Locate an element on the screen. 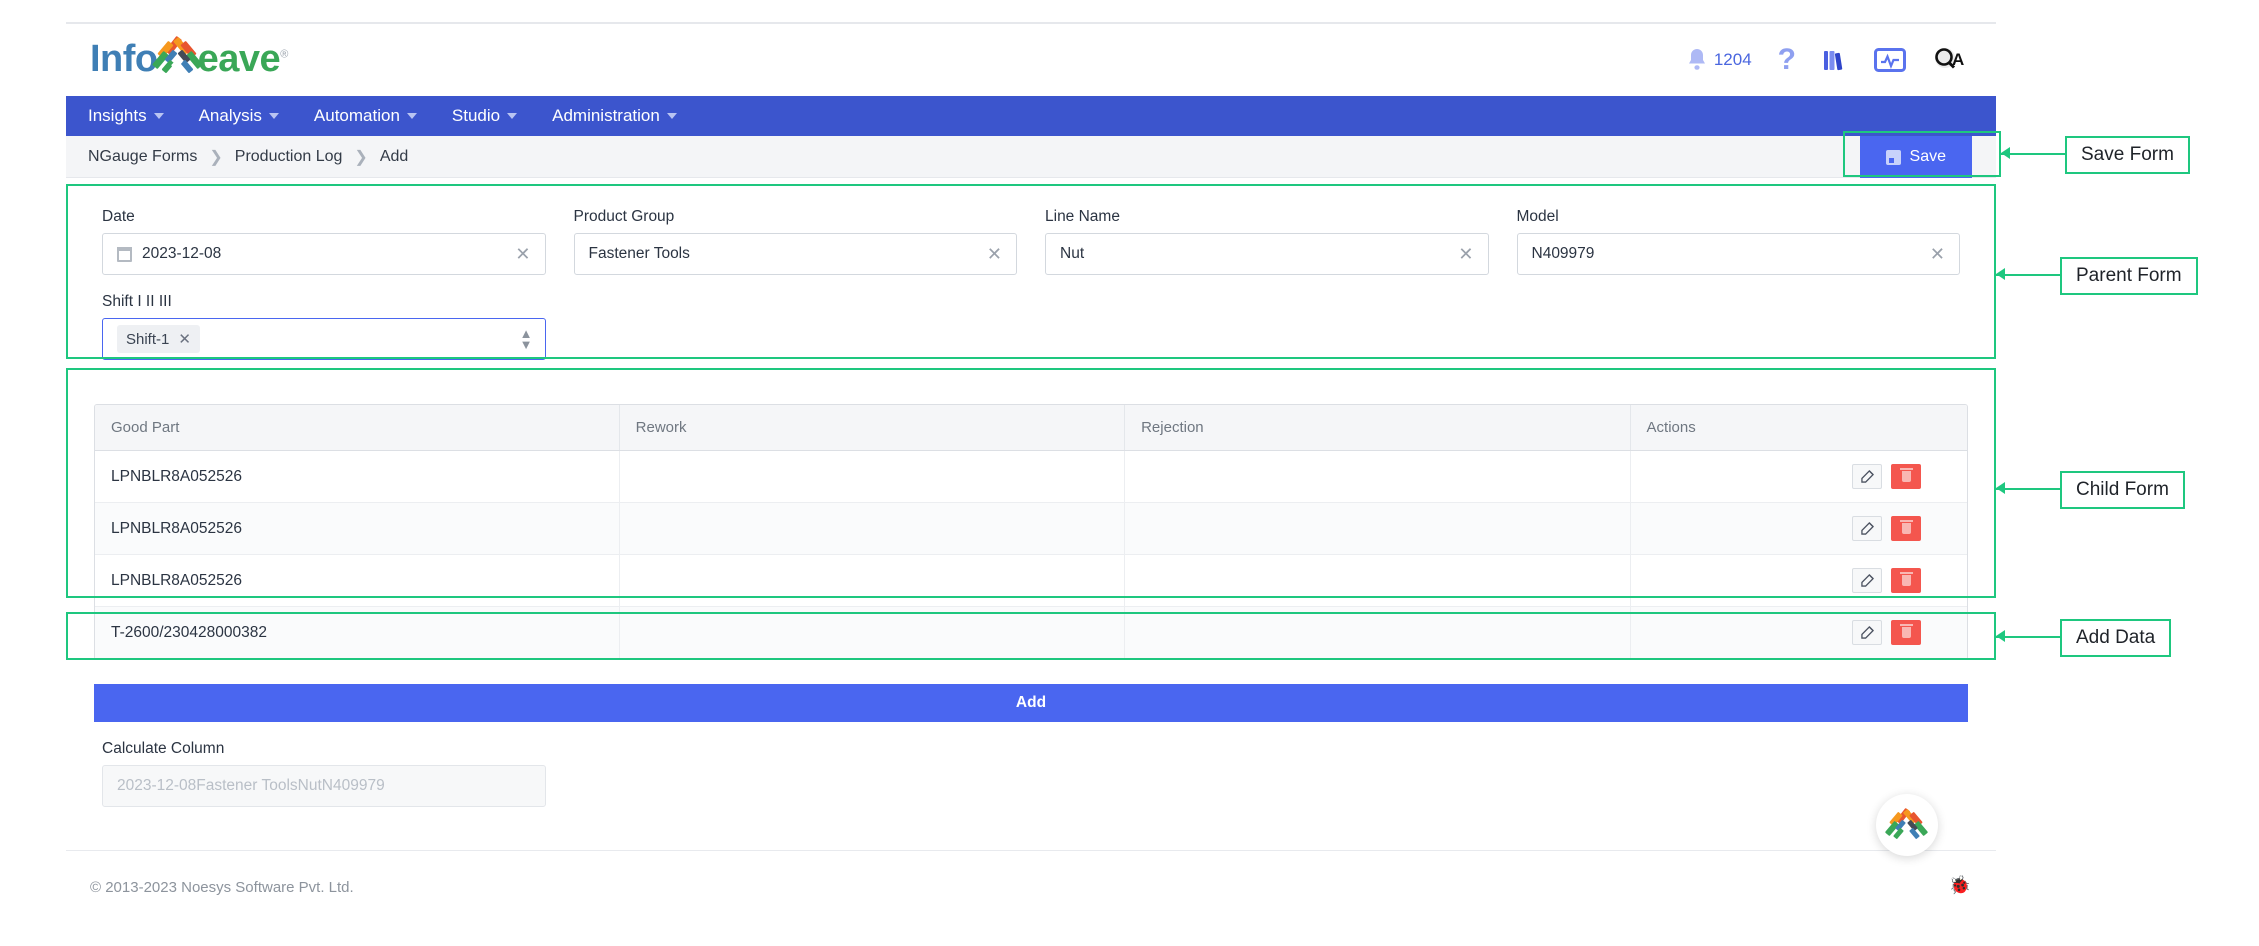  annotation-label-child-form: Child Form is located at coordinates (2122, 490).